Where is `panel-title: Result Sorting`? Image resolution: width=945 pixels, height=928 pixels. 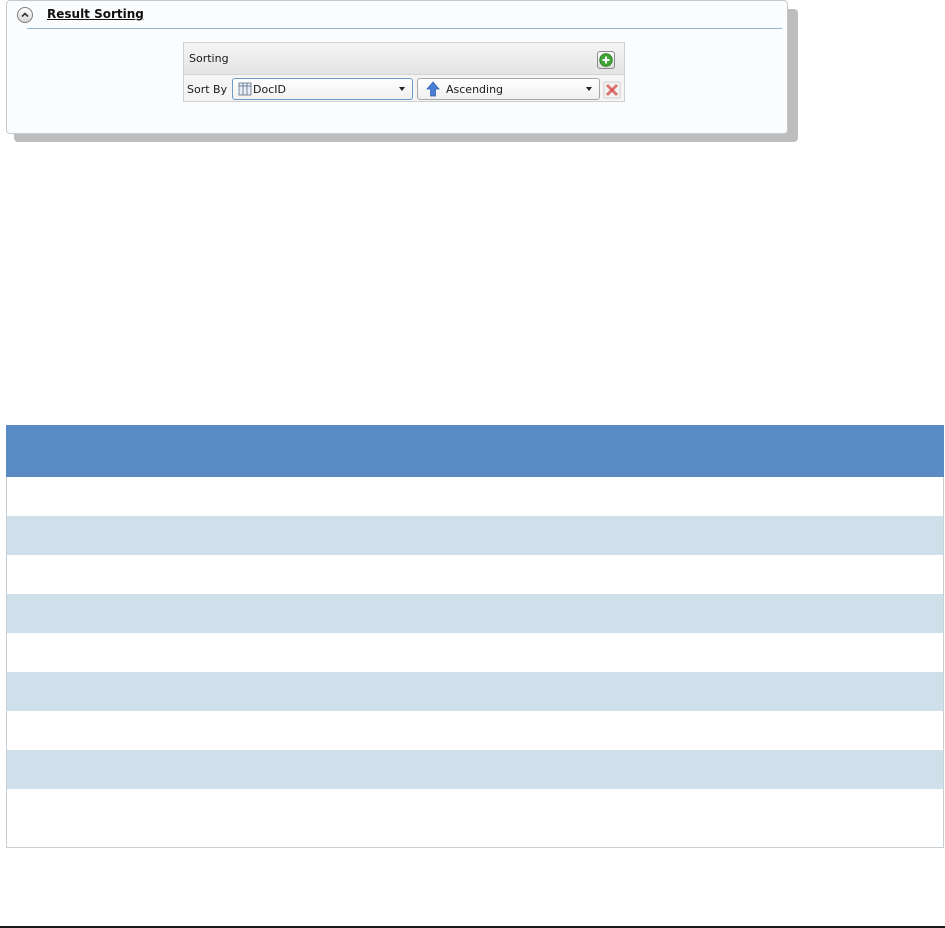
panel-title: Result Sorting is located at coordinates (95, 14).